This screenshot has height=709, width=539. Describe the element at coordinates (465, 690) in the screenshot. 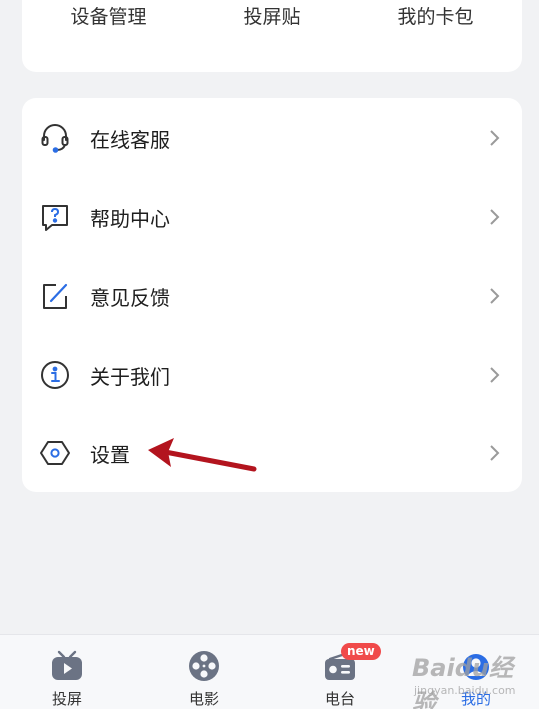

I see `watermark-sub-text: jingyan.baidu.com` at that location.